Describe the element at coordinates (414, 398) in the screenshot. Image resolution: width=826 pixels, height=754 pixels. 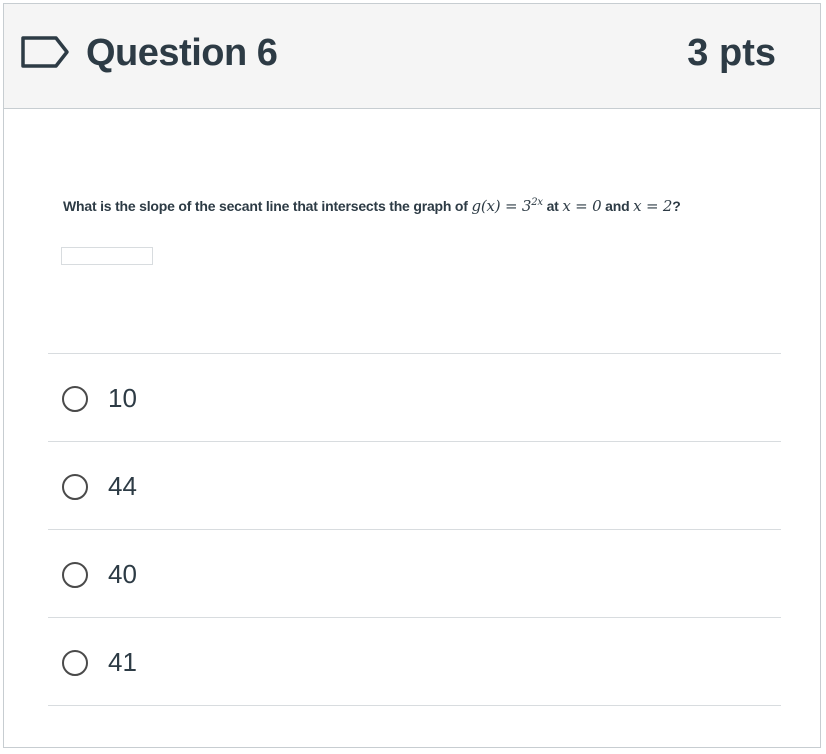
I see `answer-option: 10` at that location.